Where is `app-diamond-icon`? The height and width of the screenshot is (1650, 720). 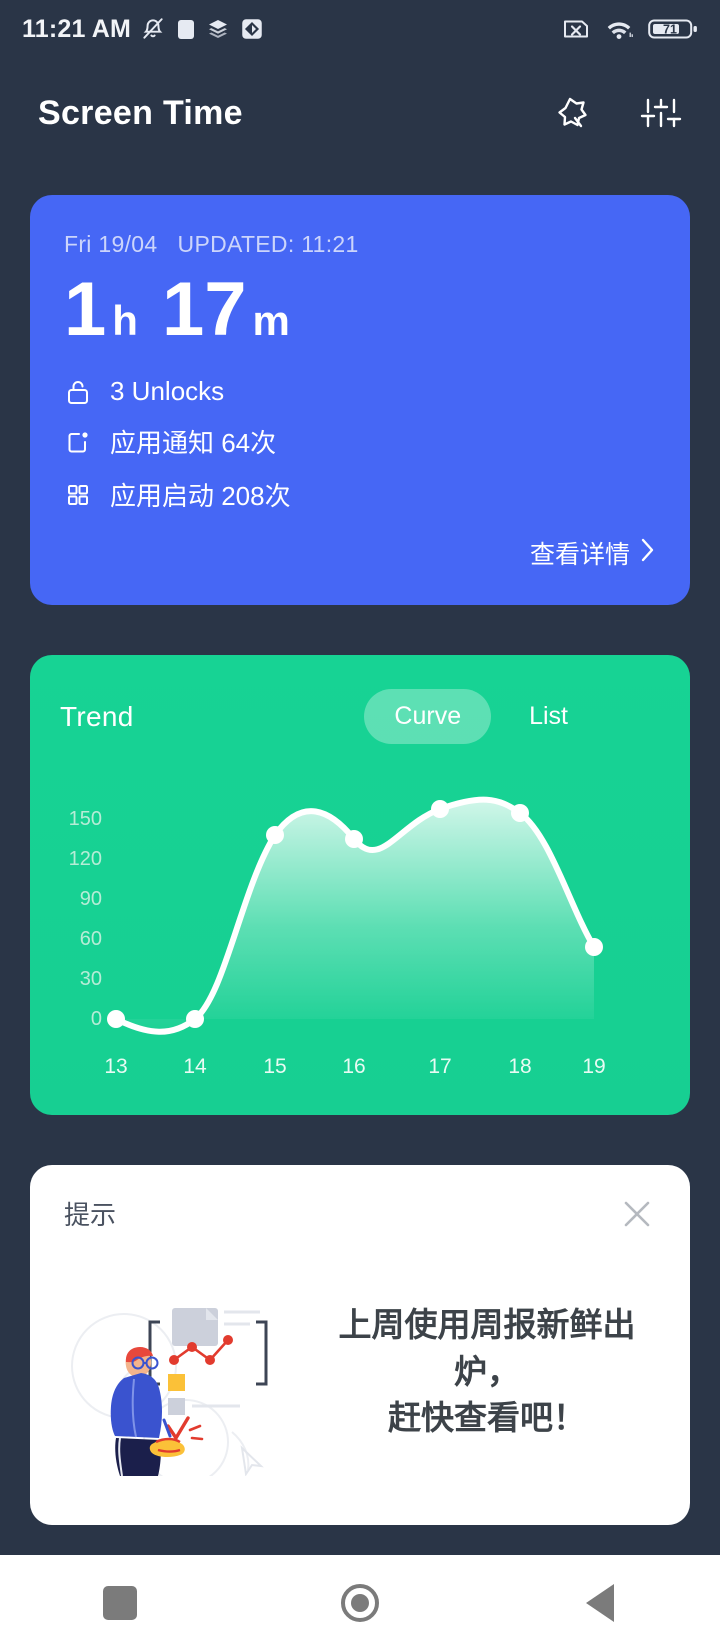 app-diamond-icon is located at coordinates (252, 29).